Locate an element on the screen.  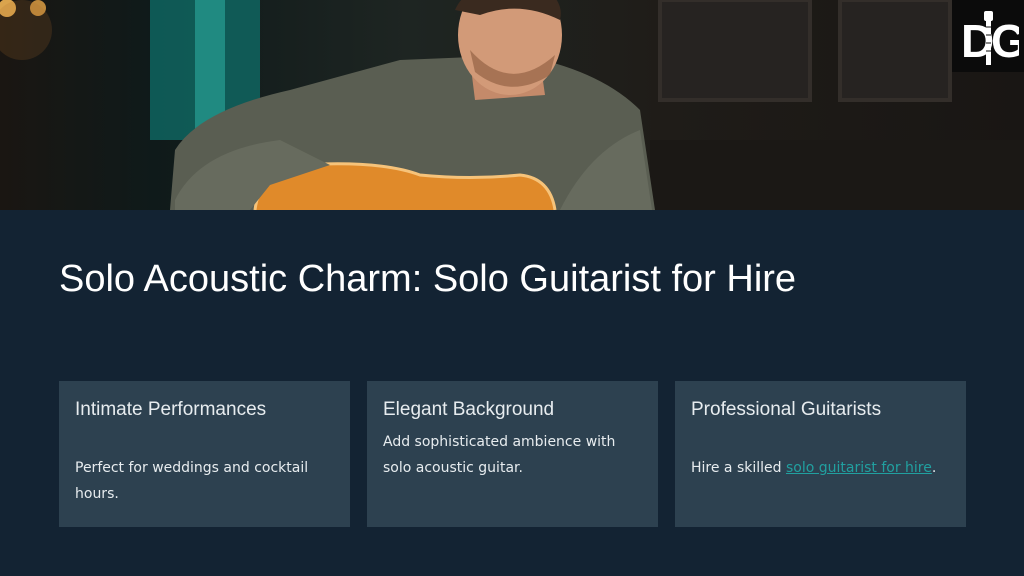
dig-logo: D G is located at coordinates (988, 36).